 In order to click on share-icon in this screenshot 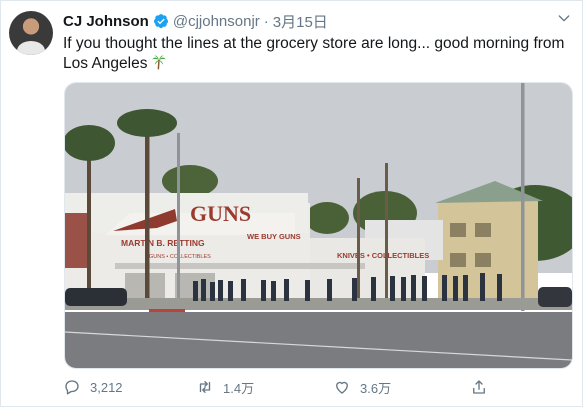, I will do `click(479, 387)`.